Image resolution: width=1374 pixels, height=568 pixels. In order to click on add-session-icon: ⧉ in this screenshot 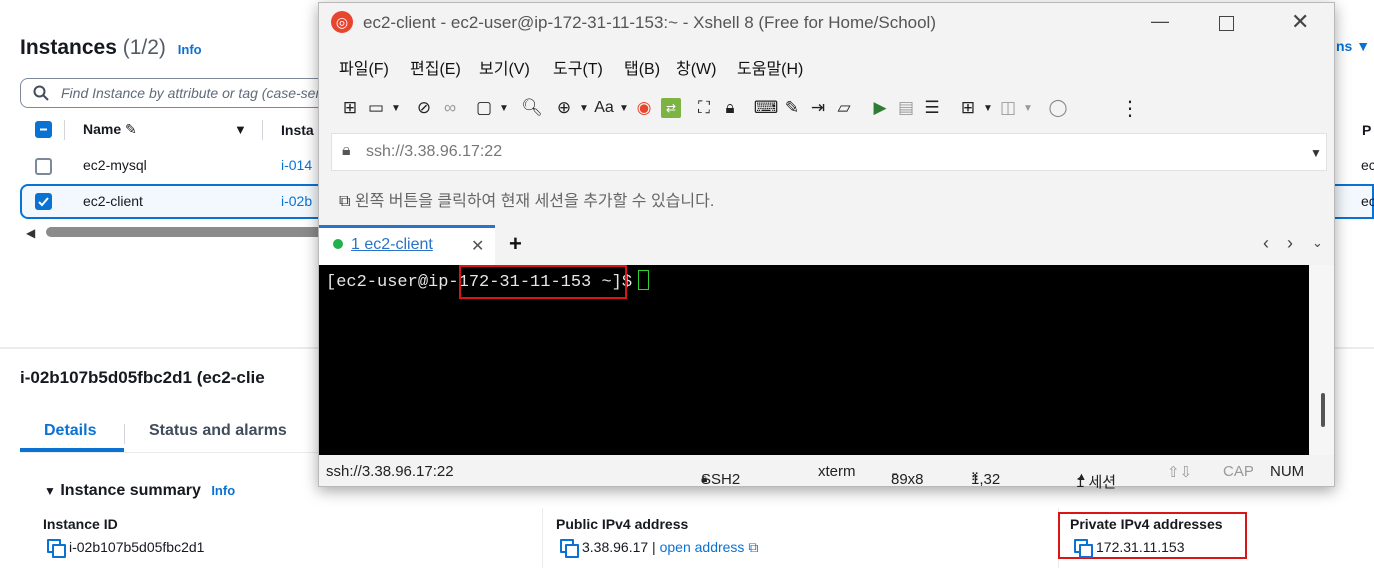, I will do `click(344, 201)`.